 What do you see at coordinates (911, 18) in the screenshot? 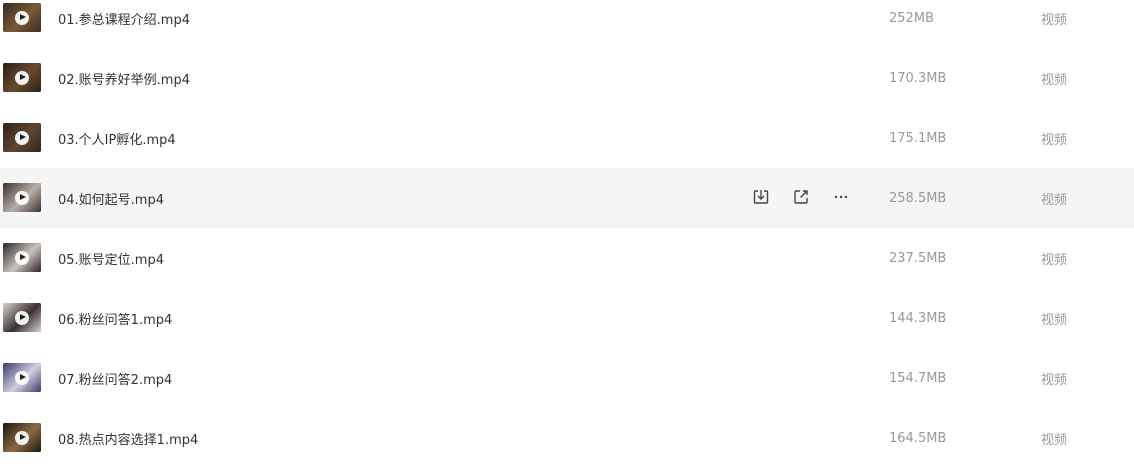
I see `file-size: 252MB` at bounding box center [911, 18].